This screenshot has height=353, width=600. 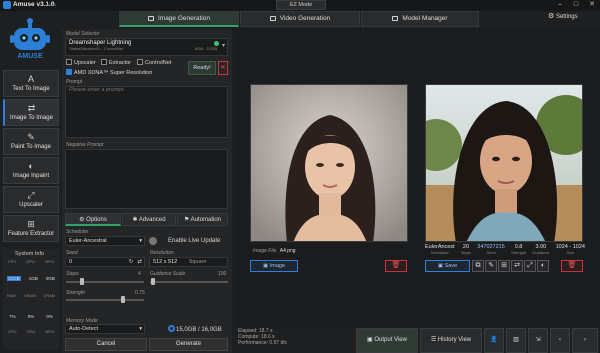 I want to click on negative-prompt-label: Negative Prompt, so click(x=85, y=145).